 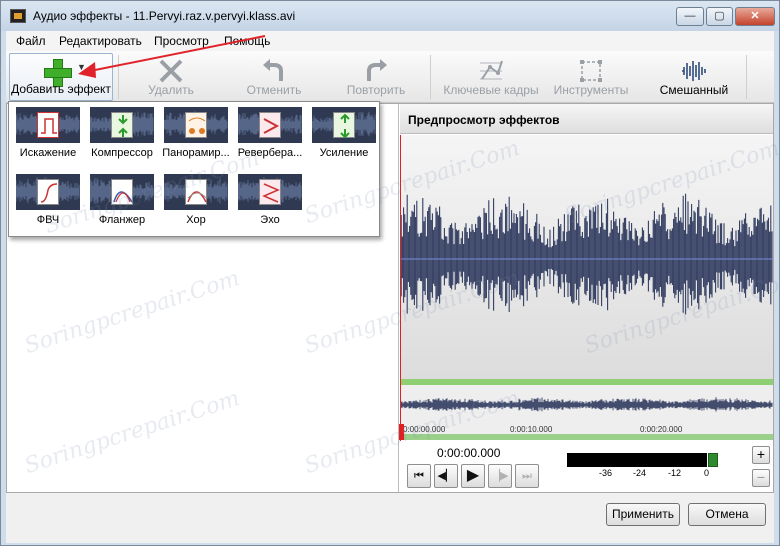 What do you see at coordinates (344, 153) in the screenshot?
I see `effect-label: Усиление` at bounding box center [344, 153].